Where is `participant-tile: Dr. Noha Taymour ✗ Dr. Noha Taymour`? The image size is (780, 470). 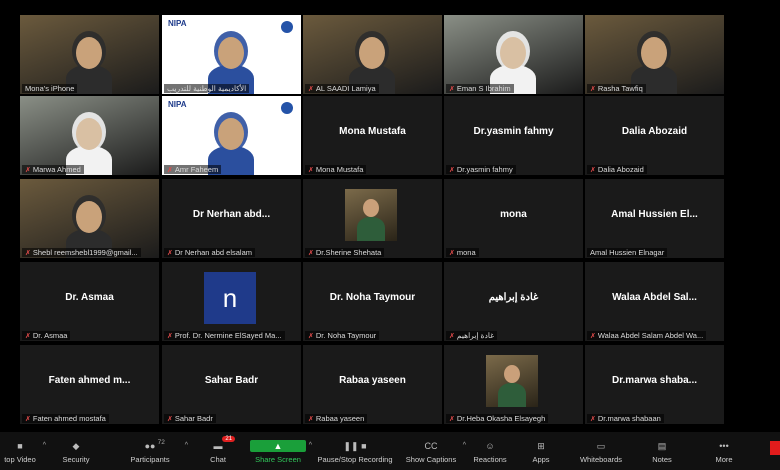
participant-tile: Dr. Noha Taymour ✗ Dr. Noha Taymour is located at coordinates (372, 301).